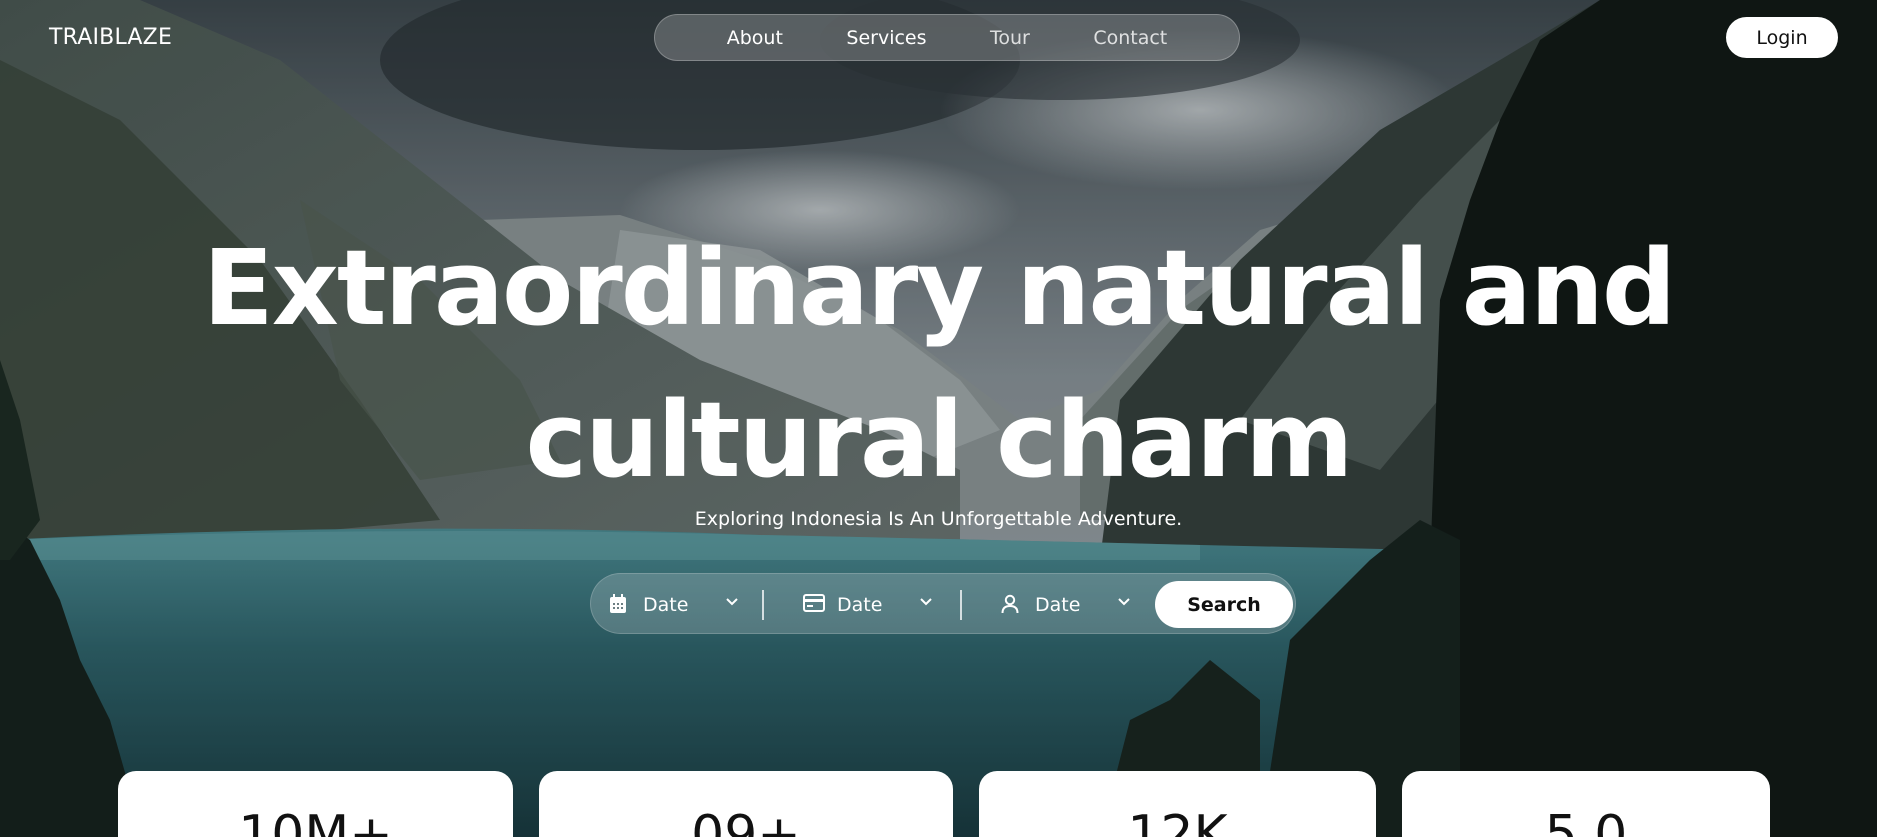 The height and width of the screenshot is (837, 1877). I want to click on search-button: Search, so click(1224, 604).